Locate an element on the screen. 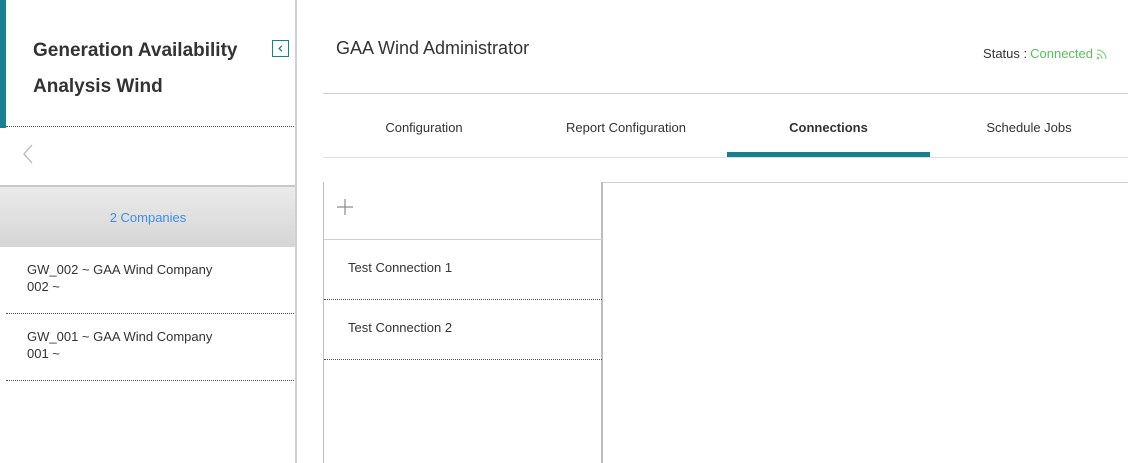 This screenshot has width=1128, height=463. connection-label: Test Connection 2 is located at coordinates (400, 327).